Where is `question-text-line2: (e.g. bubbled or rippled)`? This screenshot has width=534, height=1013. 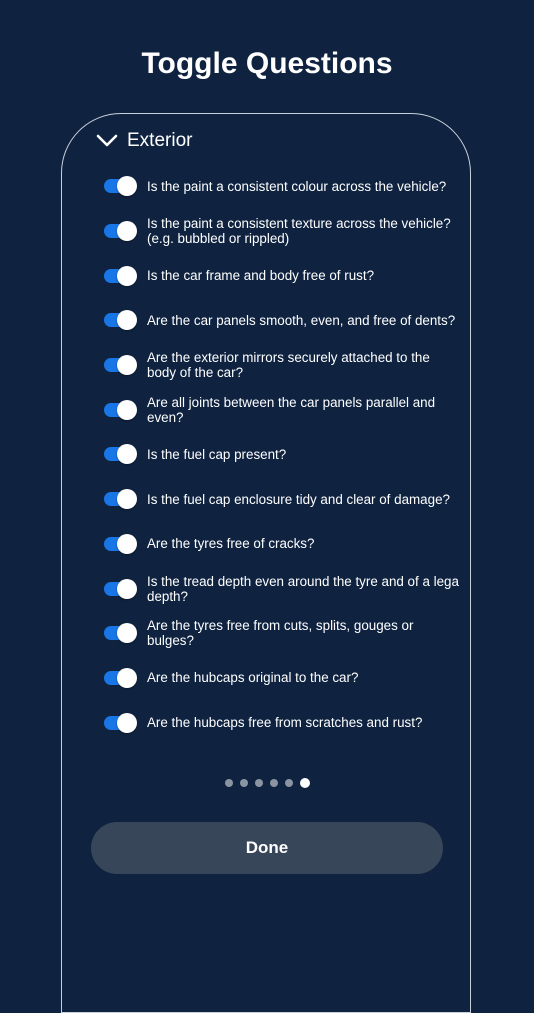
question-text-line2: (e.g. bubbled or rippled) is located at coordinates (218, 239).